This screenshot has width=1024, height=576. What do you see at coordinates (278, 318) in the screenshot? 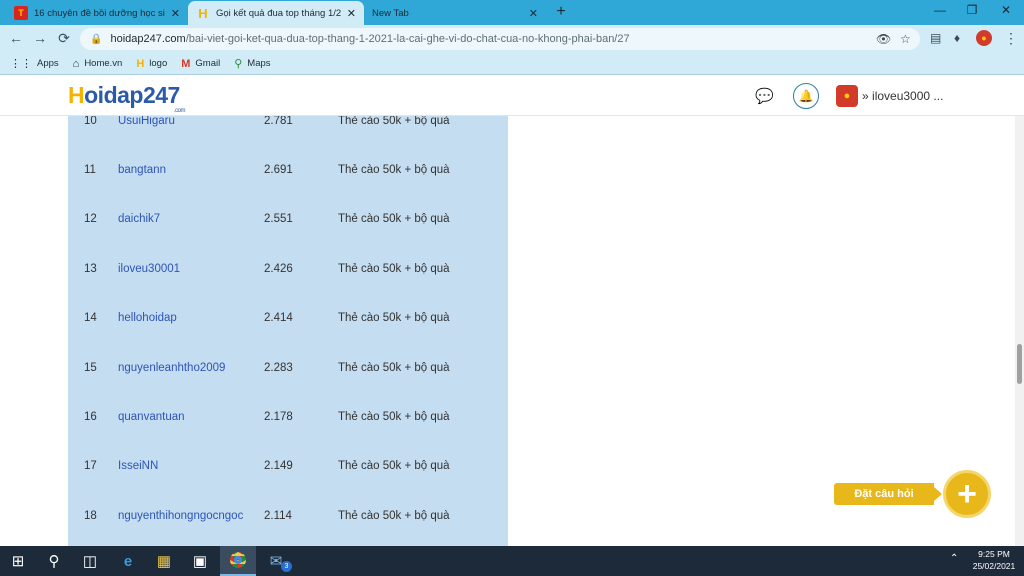
I see `points-cell: 2.414` at bounding box center [278, 318].